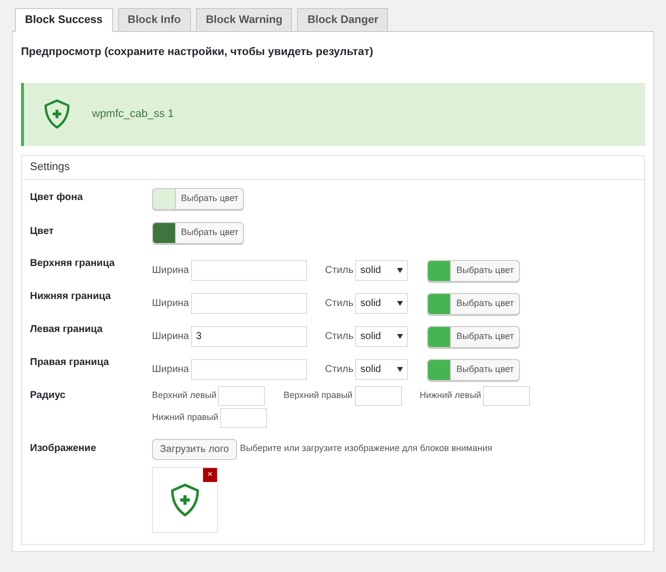 The image size is (666, 572). What do you see at coordinates (42, 231) in the screenshot?
I see `setting-label: Цвет` at bounding box center [42, 231].